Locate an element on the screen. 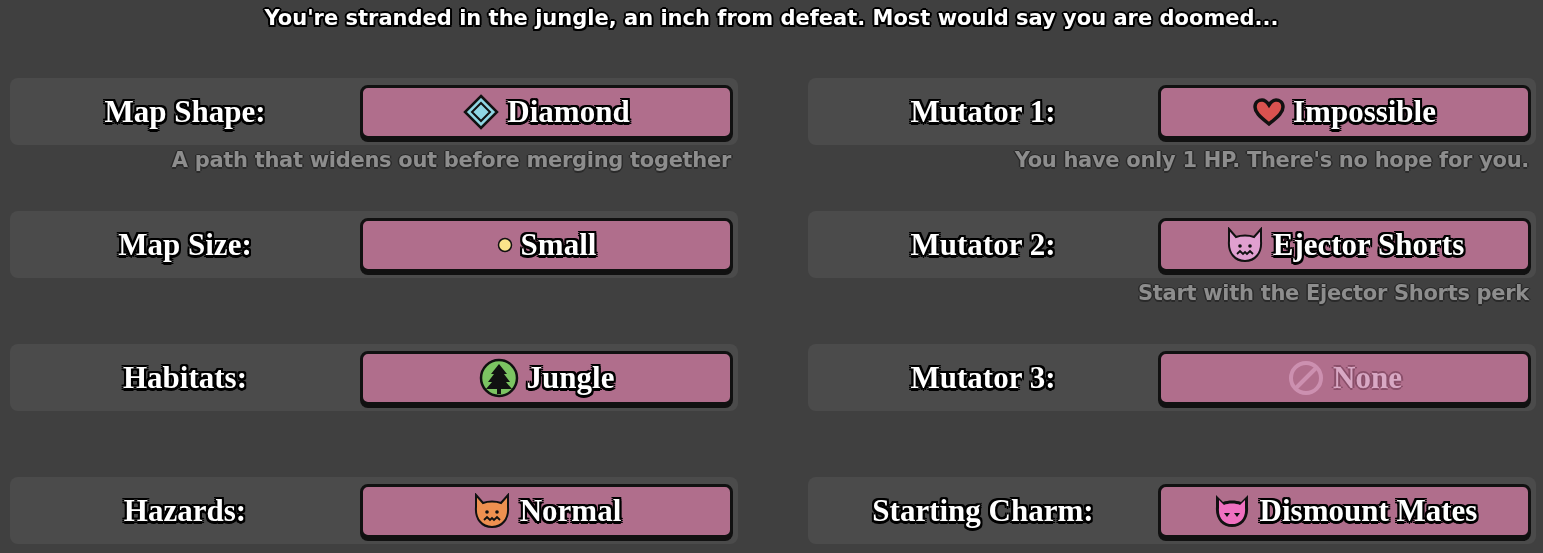 The width and height of the screenshot is (1543, 553). option-button: Normal is located at coordinates (546, 510).